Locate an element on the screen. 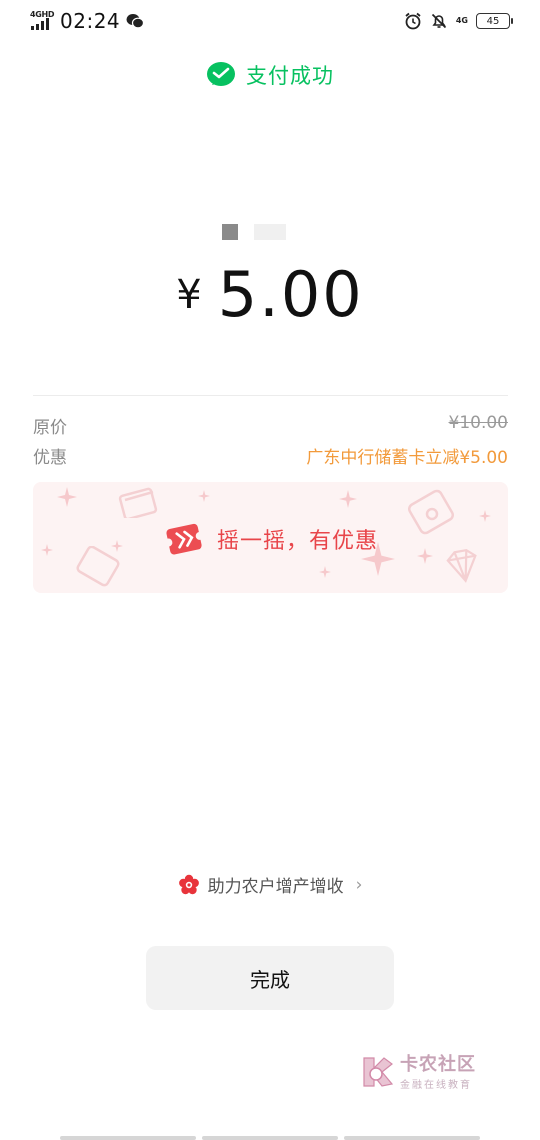  cellular-signal-icon: 4GHD is located at coordinates (42, 21).